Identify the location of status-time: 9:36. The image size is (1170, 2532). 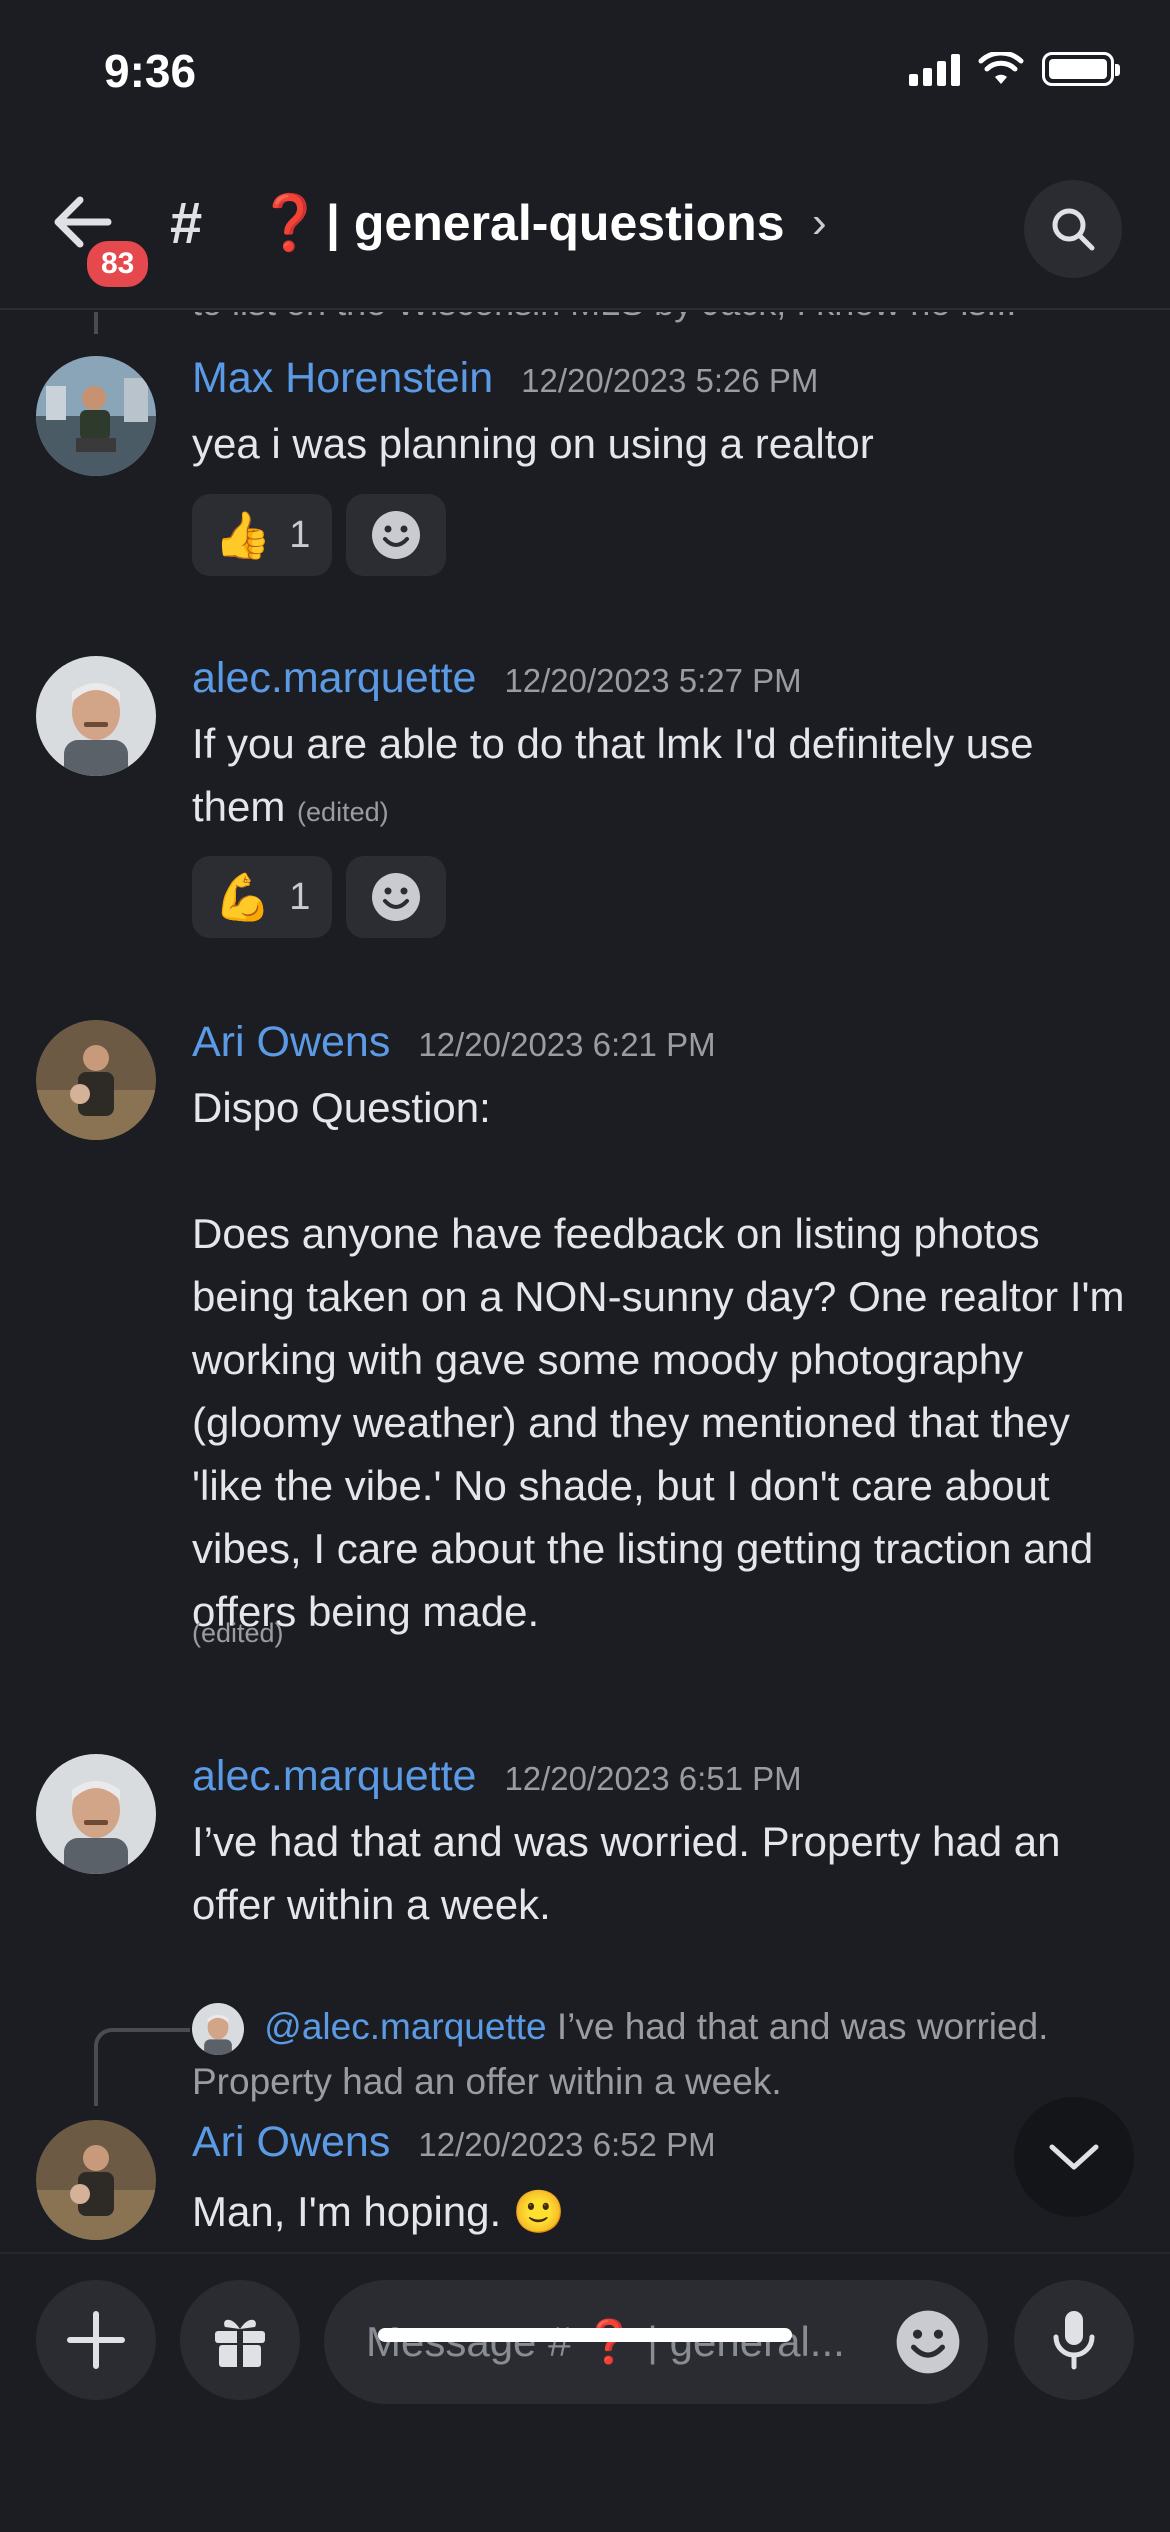
(150, 71).